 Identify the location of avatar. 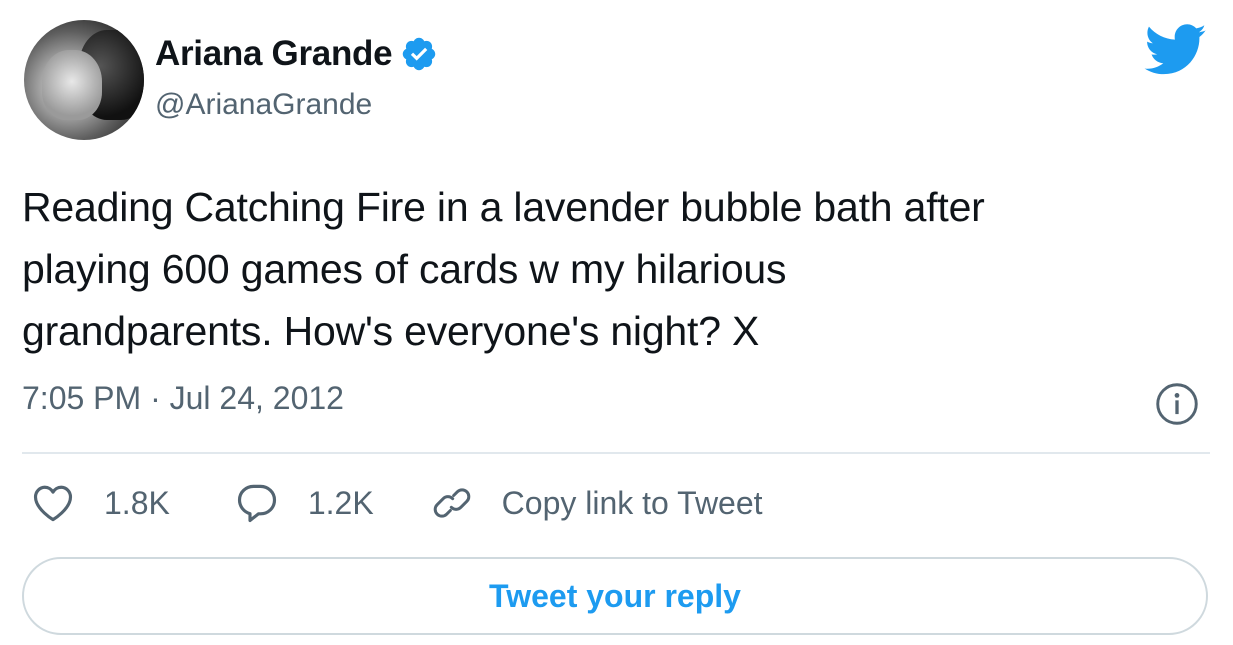
(84, 80).